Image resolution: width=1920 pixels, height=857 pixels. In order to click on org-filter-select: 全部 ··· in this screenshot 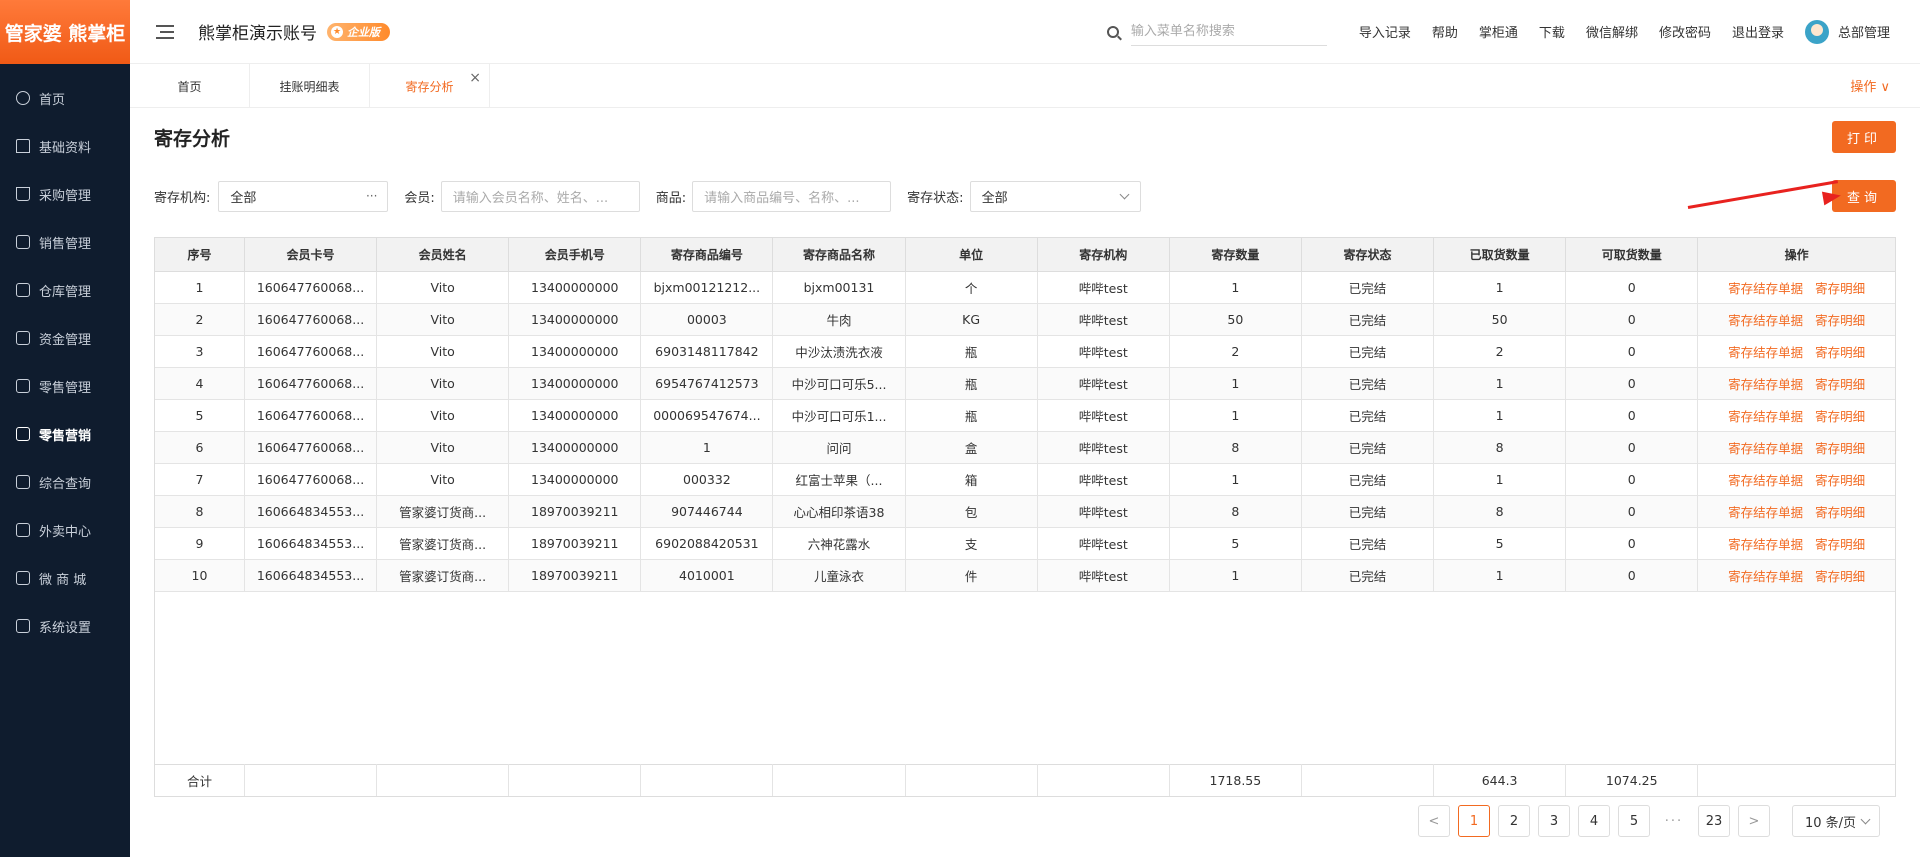, I will do `click(303, 196)`.